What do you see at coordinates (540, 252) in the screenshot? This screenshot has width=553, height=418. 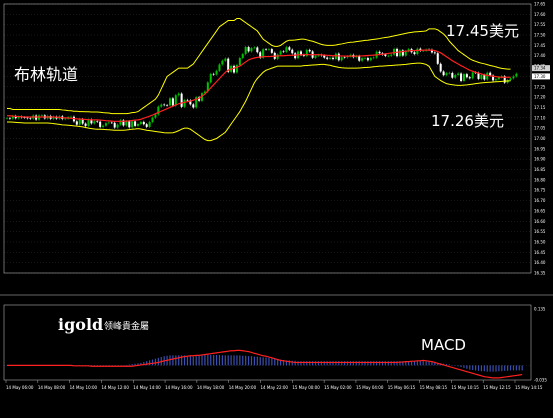 I see `y-tick-label: 16.45` at bounding box center [540, 252].